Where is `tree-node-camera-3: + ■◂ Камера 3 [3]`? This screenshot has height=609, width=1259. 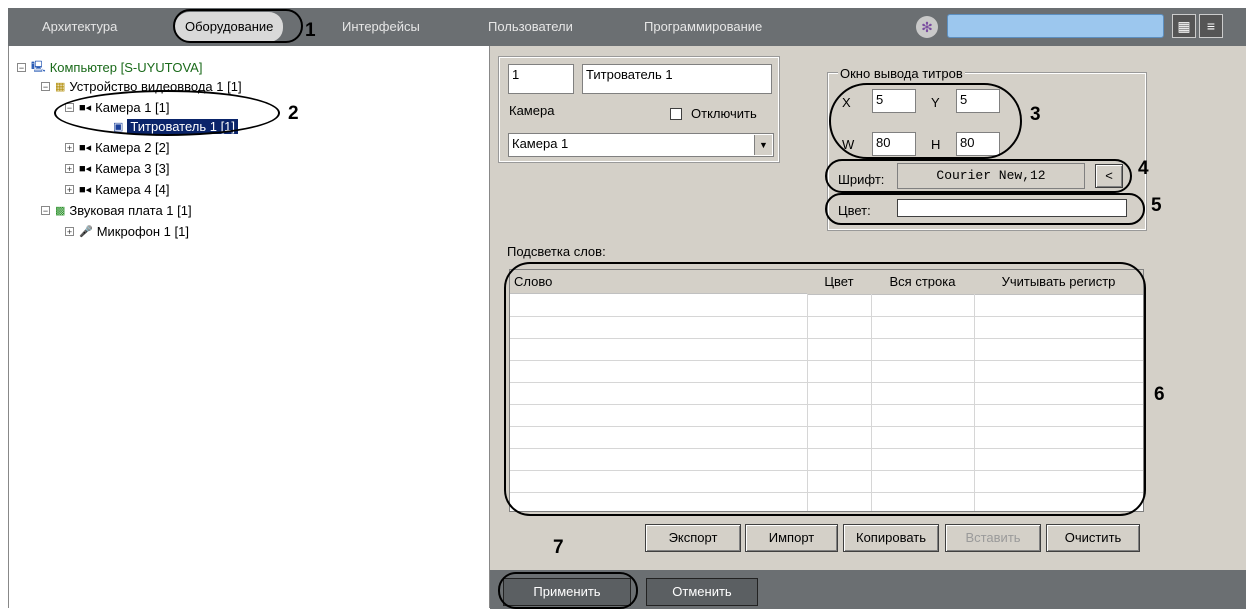 tree-node-camera-3: + ■◂ Камера 3 [3] is located at coordinates (117, 168).